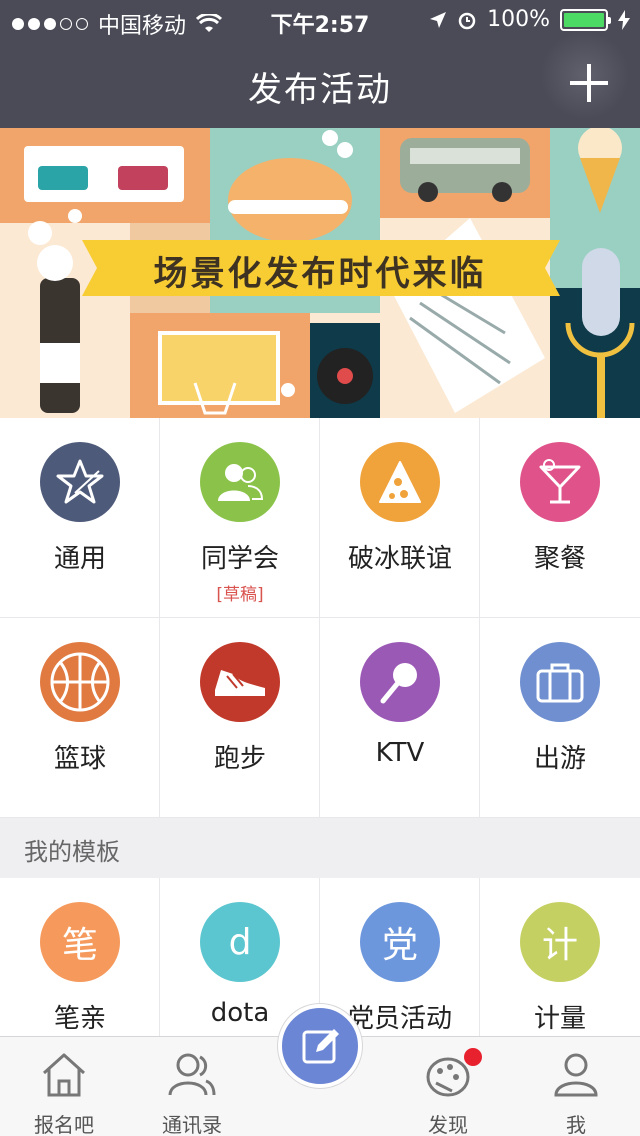  Describe the element at coordinates (80, 942) in the screenshot. I see `template-badge: 笔` at that location.